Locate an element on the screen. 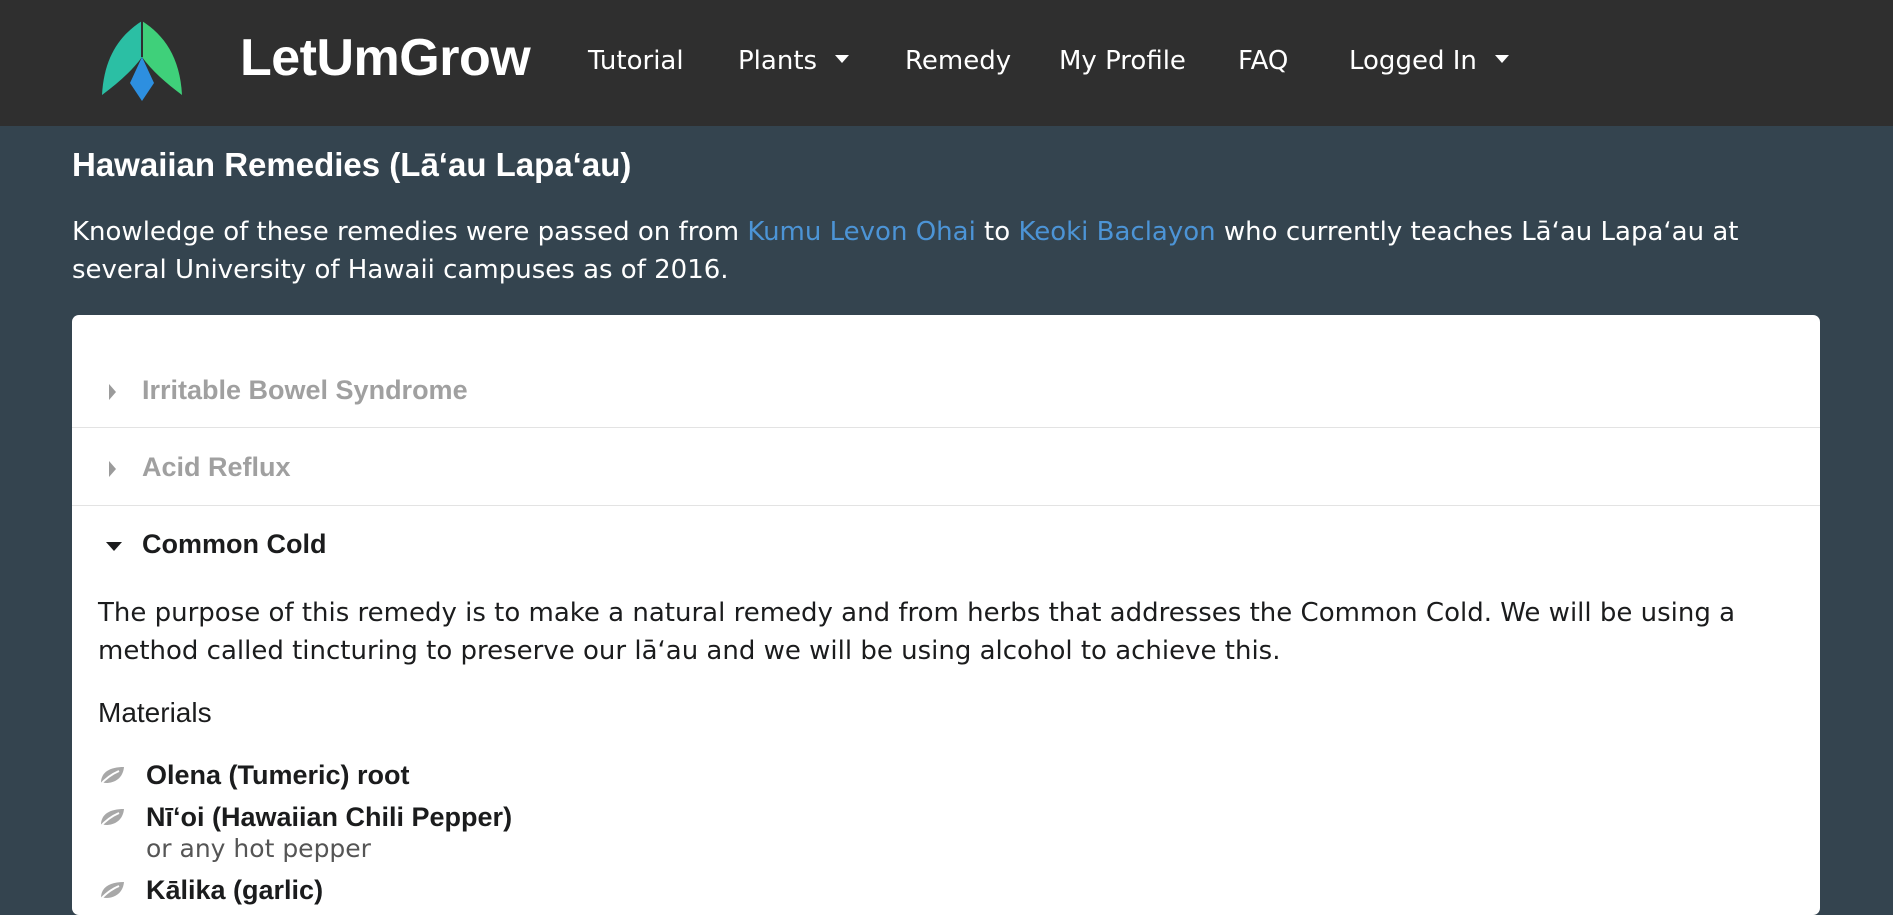 The width and height of the screenshot is (1893, 915). nav-remedy: Remedy is located at coordinates (958, 61).